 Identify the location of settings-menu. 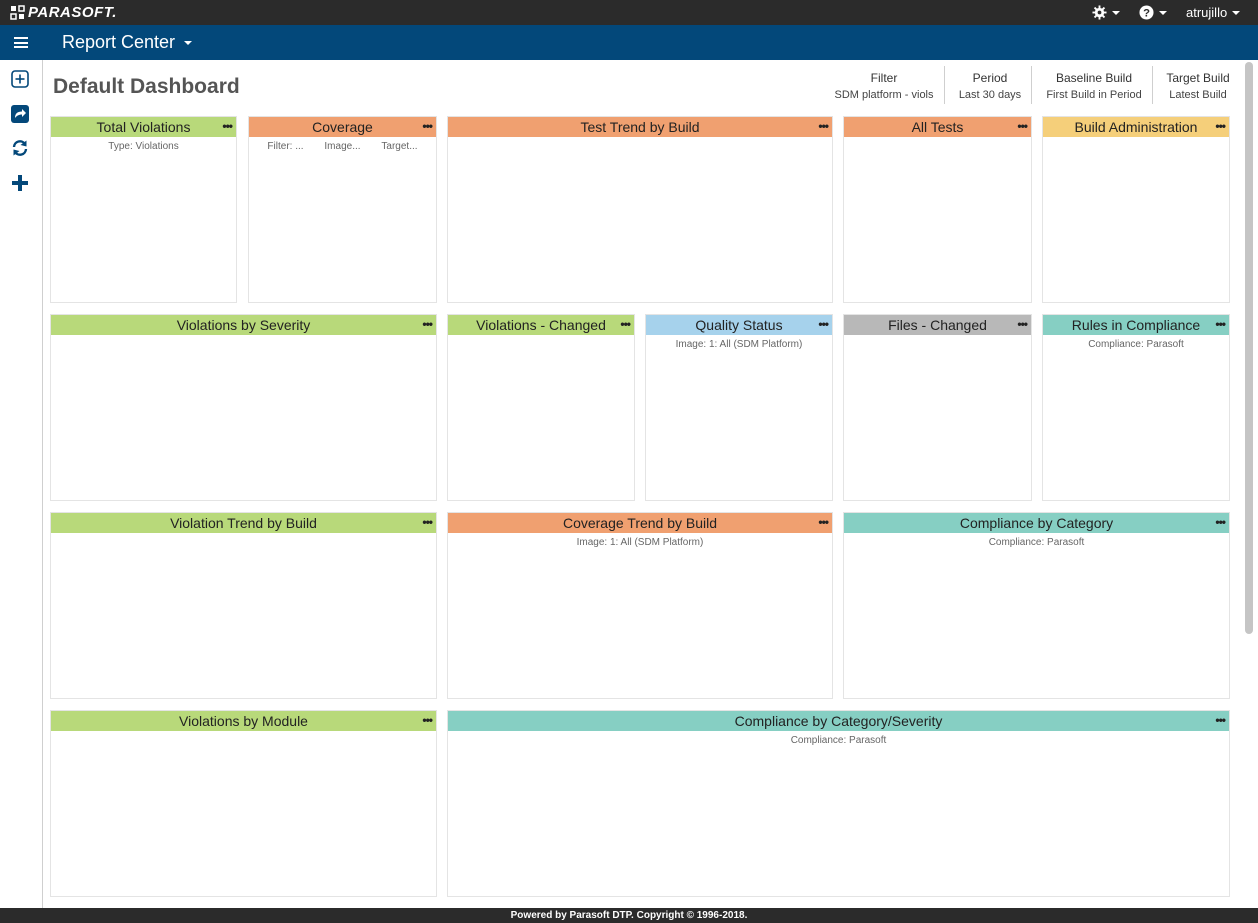
(1106, 12).